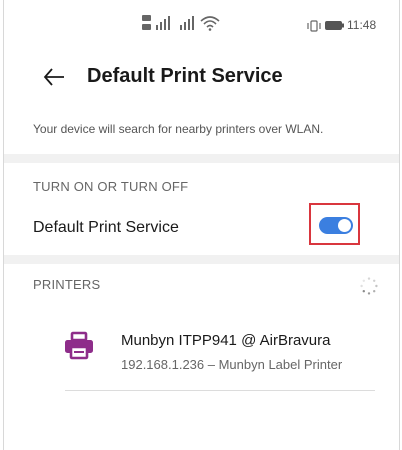 The height and width of the screenshot is (450, 402). What do you see at coordinates (334, 25) in the screenshot?
I see `battery-icon` at bounding box center [334, 25].